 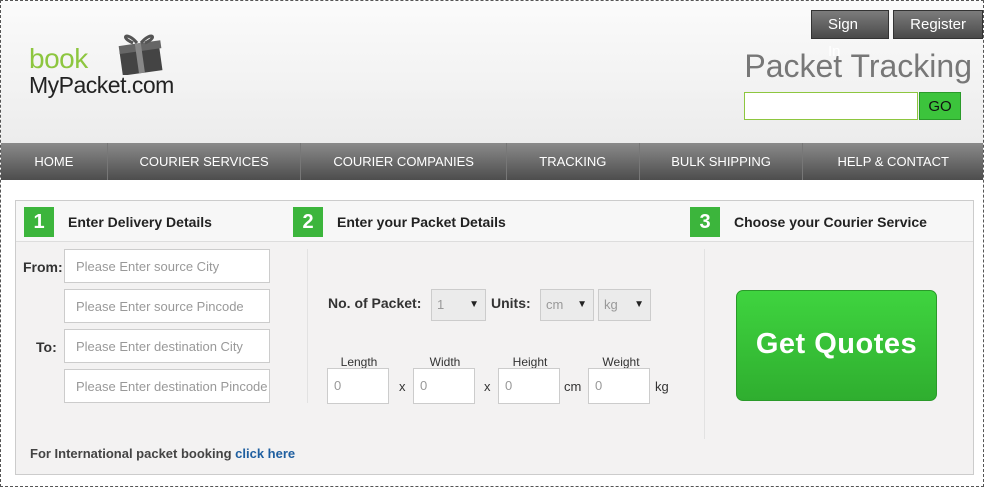 What do you see at coordinates (375, 303) in the screenshot?
I see `packet-count-label: No. of Packet:` at bounding box center [375, 303].